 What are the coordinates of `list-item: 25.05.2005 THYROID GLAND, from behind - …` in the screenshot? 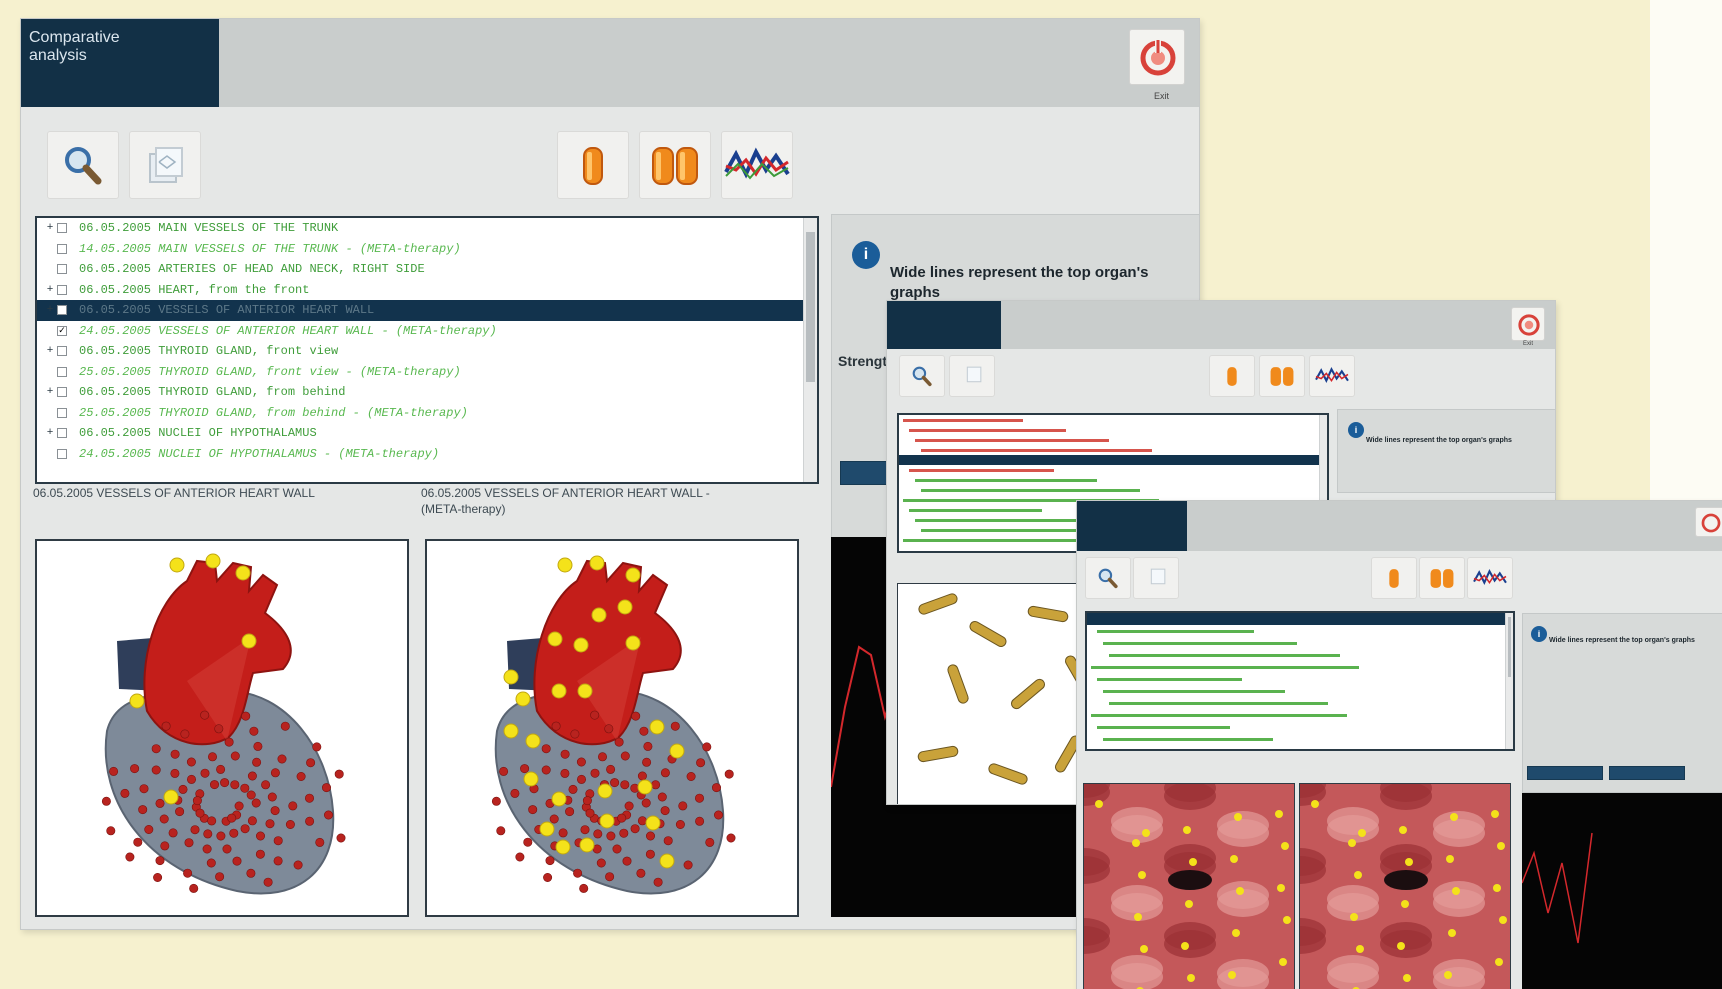 It's located at (427, 413).